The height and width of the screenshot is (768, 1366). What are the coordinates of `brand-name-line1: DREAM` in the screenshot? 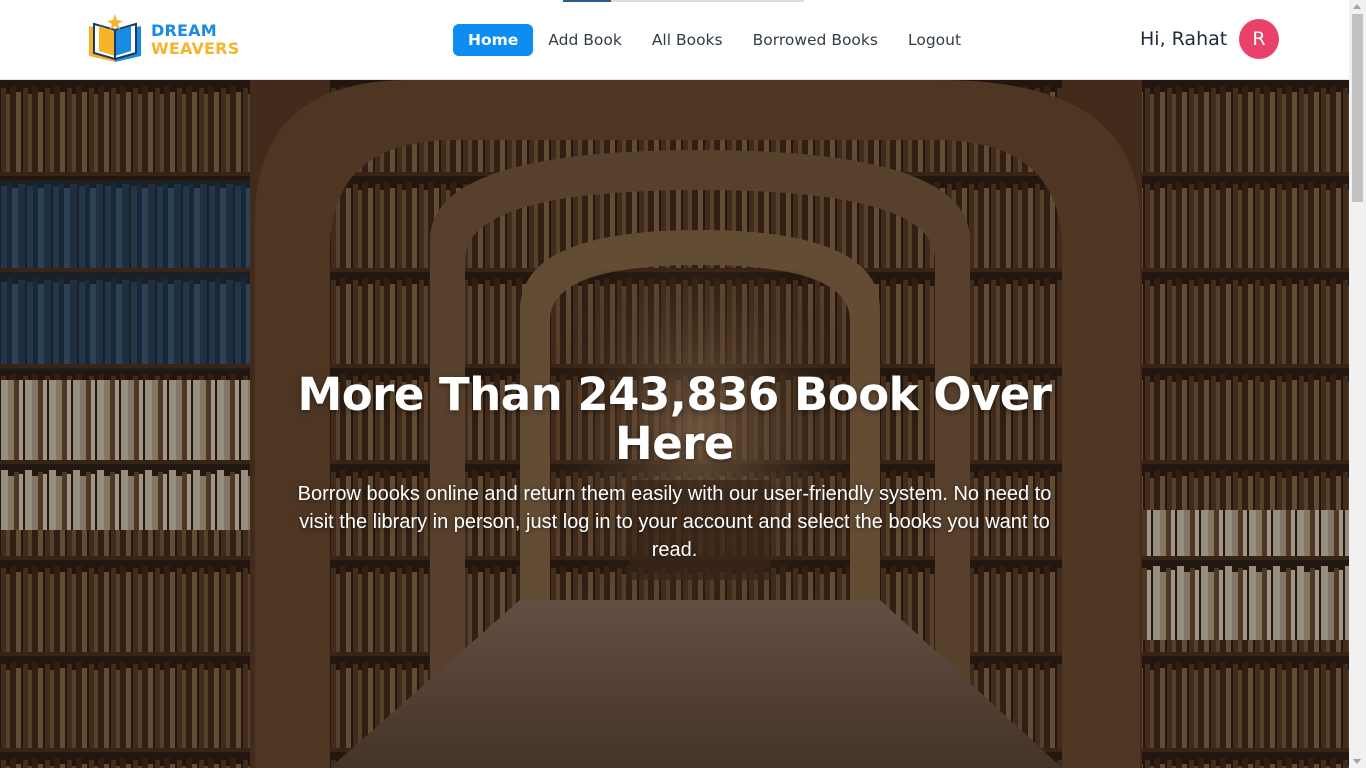 It's located at (184, 30).